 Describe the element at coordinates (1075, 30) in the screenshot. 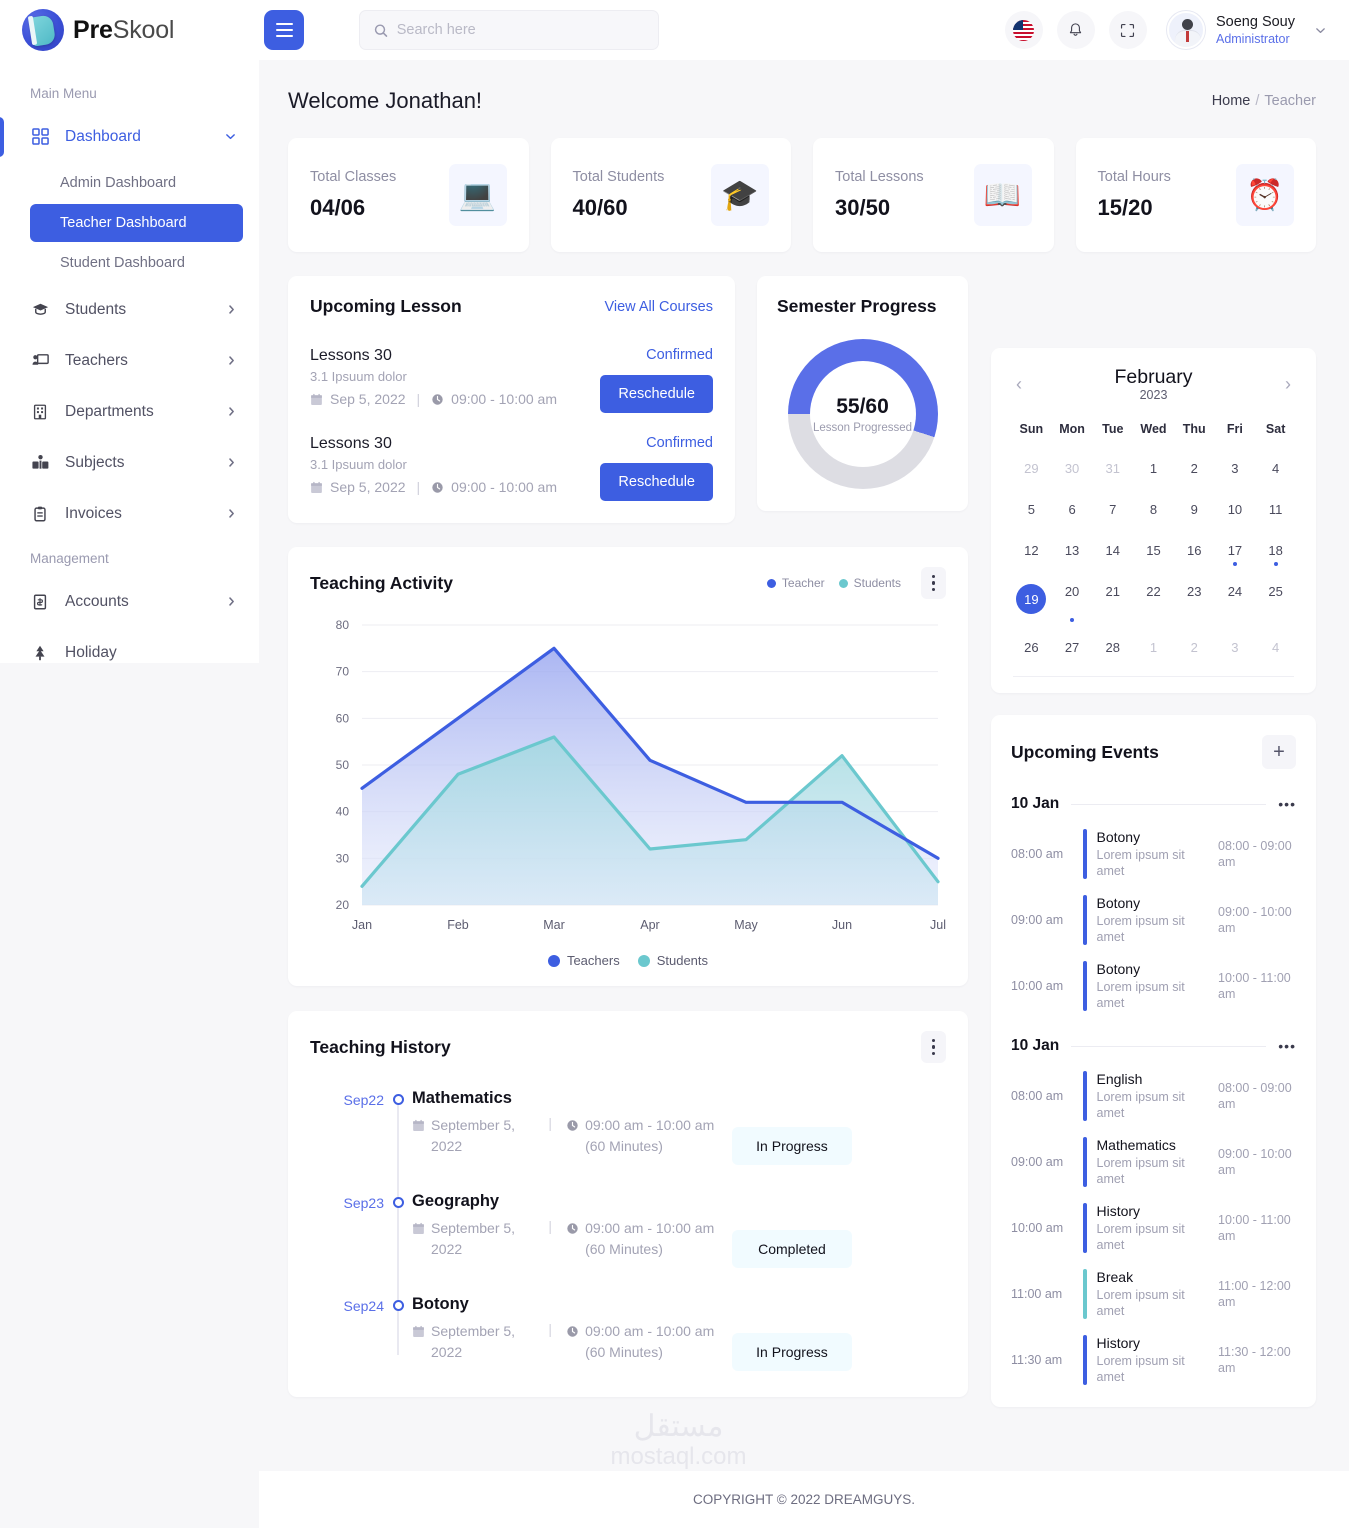

I see `notifications-button` at that location.